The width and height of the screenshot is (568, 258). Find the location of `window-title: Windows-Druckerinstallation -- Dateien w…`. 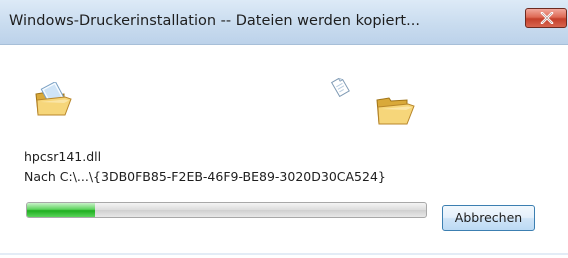

window-title: Windows-Druckerinstallation -- Dateien w… is located at coordinates (214, 21).